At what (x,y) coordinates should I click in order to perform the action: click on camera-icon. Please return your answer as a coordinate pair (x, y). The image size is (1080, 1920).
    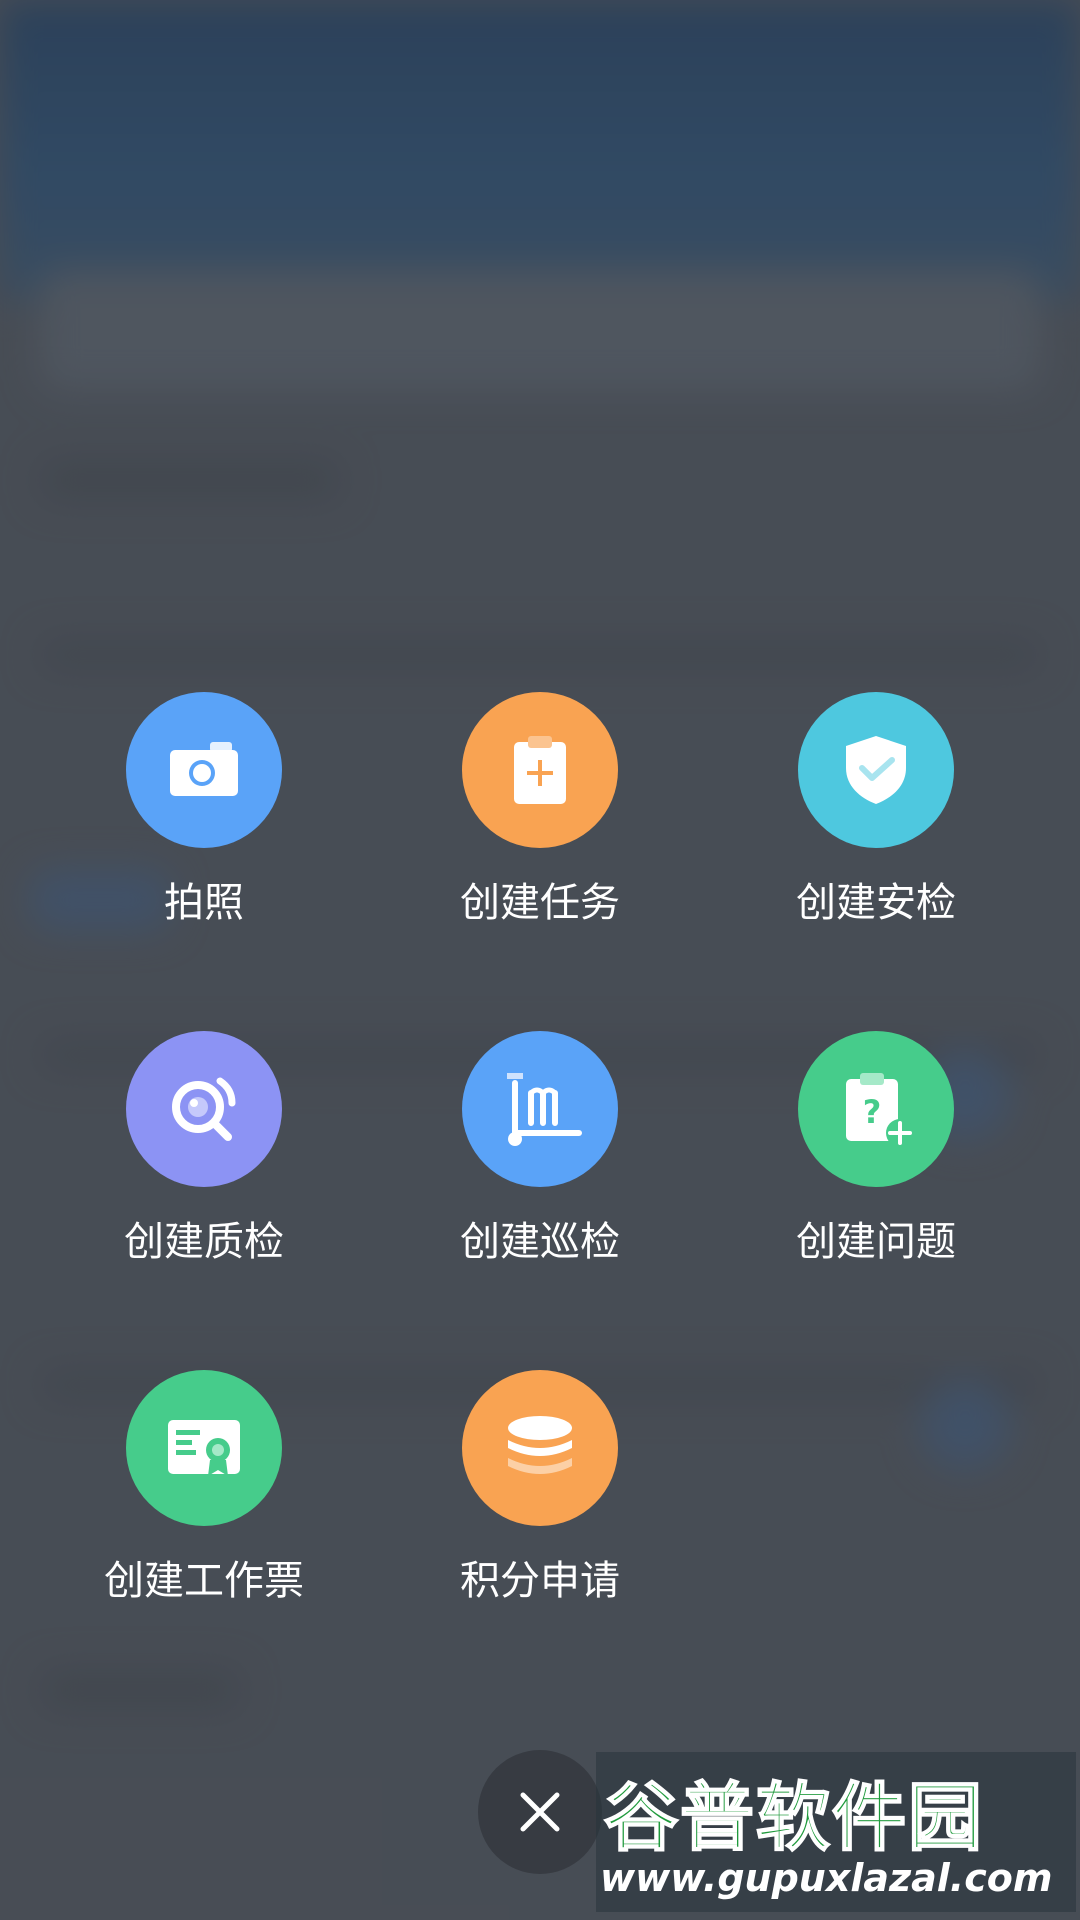
    Looking at the image, I should click on (204, 770).